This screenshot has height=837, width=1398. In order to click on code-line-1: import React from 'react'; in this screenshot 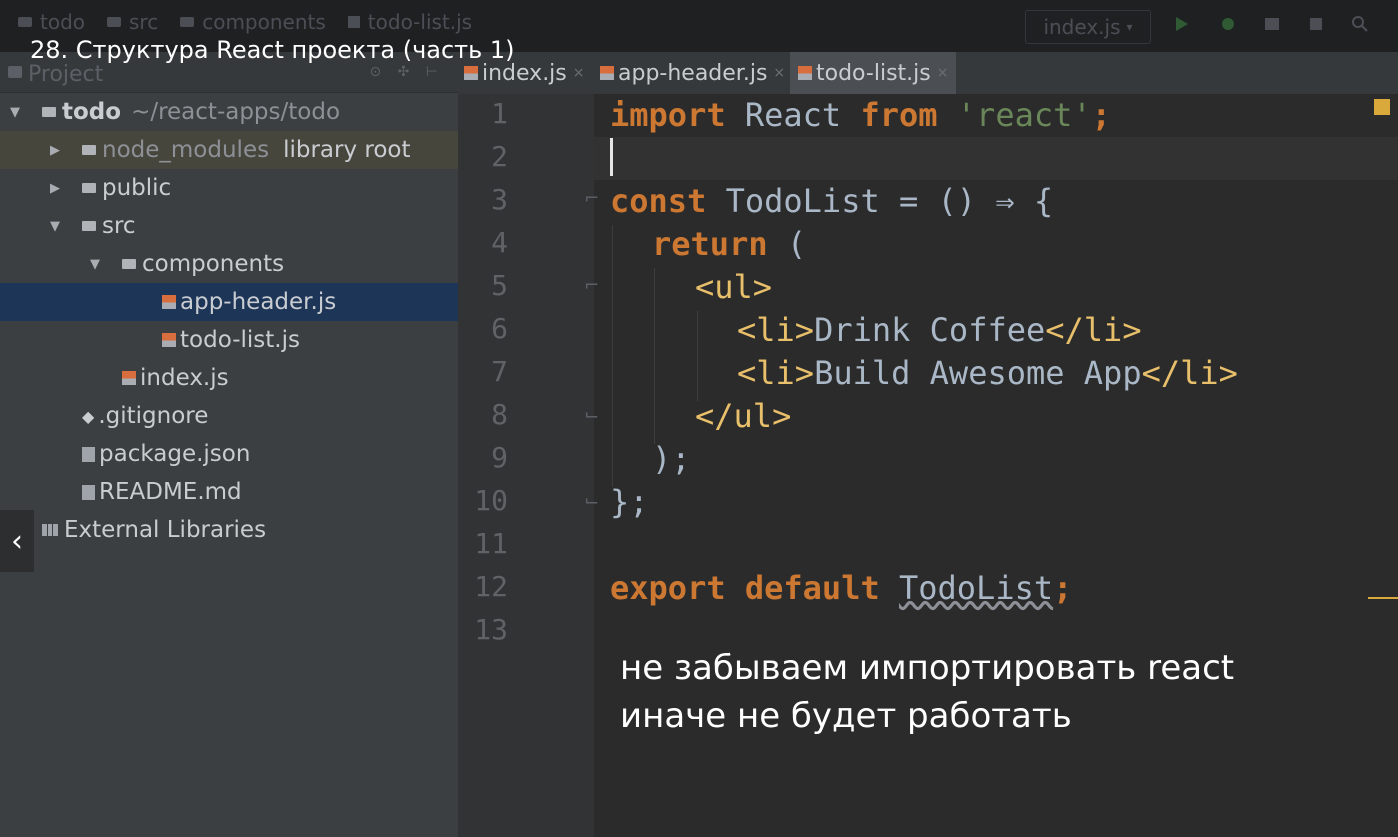, I will do `click(860, 115)`.